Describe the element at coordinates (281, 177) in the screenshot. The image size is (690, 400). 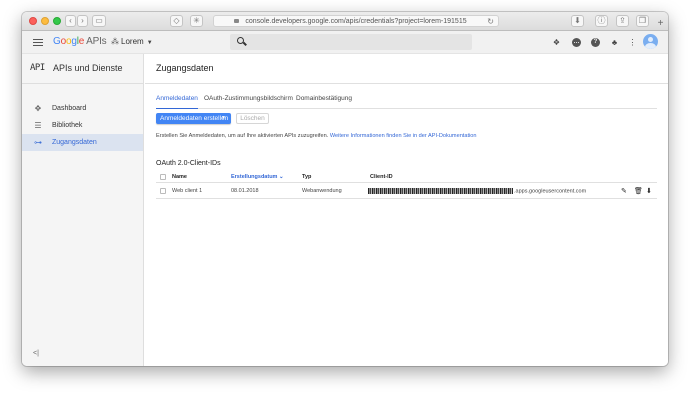
I see `sort-down-icon: ⌄` at that location.